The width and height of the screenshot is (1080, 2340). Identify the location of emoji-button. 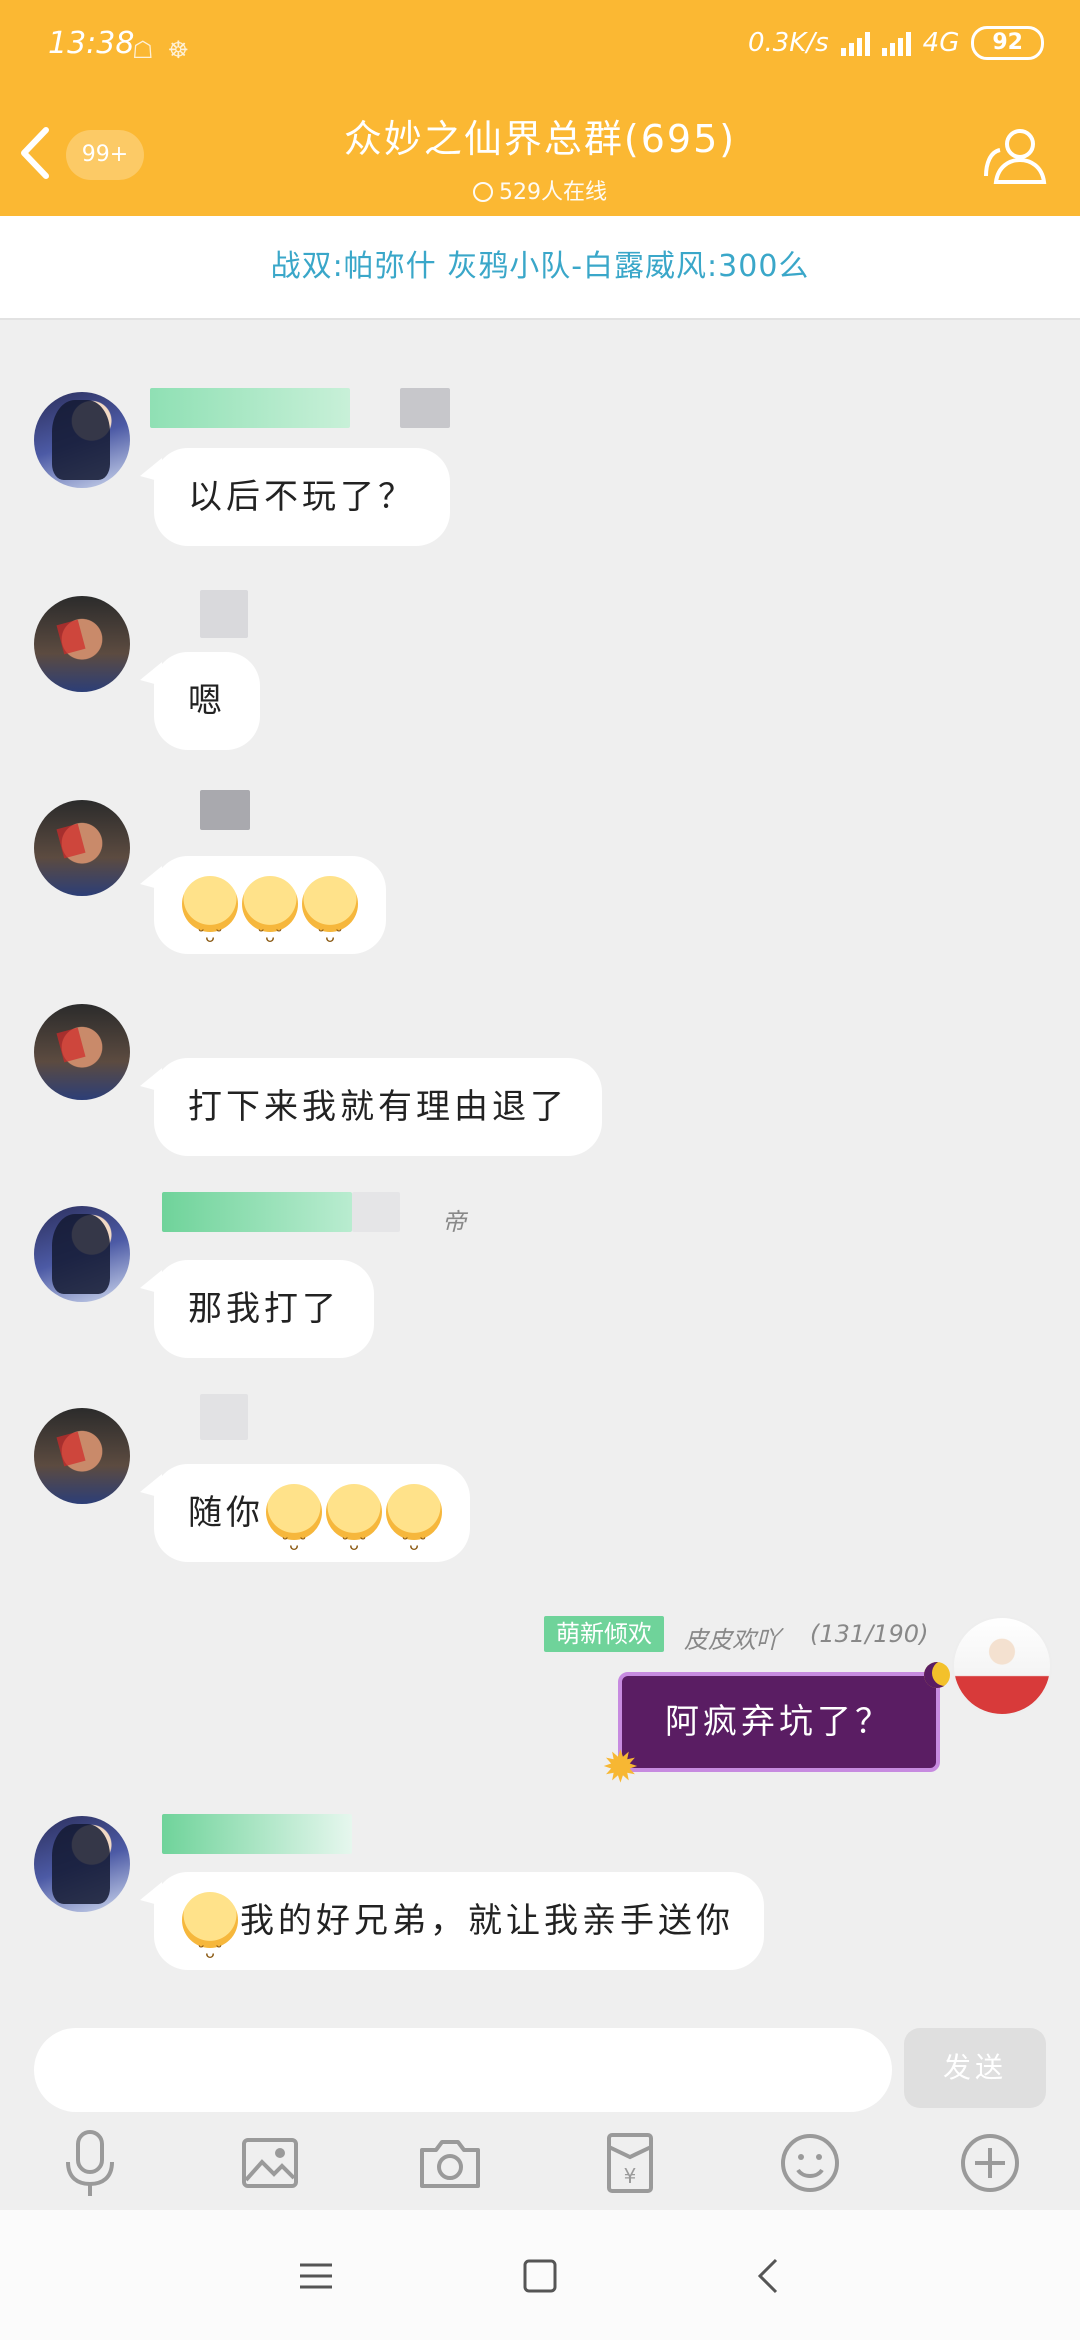
(810, 2163).